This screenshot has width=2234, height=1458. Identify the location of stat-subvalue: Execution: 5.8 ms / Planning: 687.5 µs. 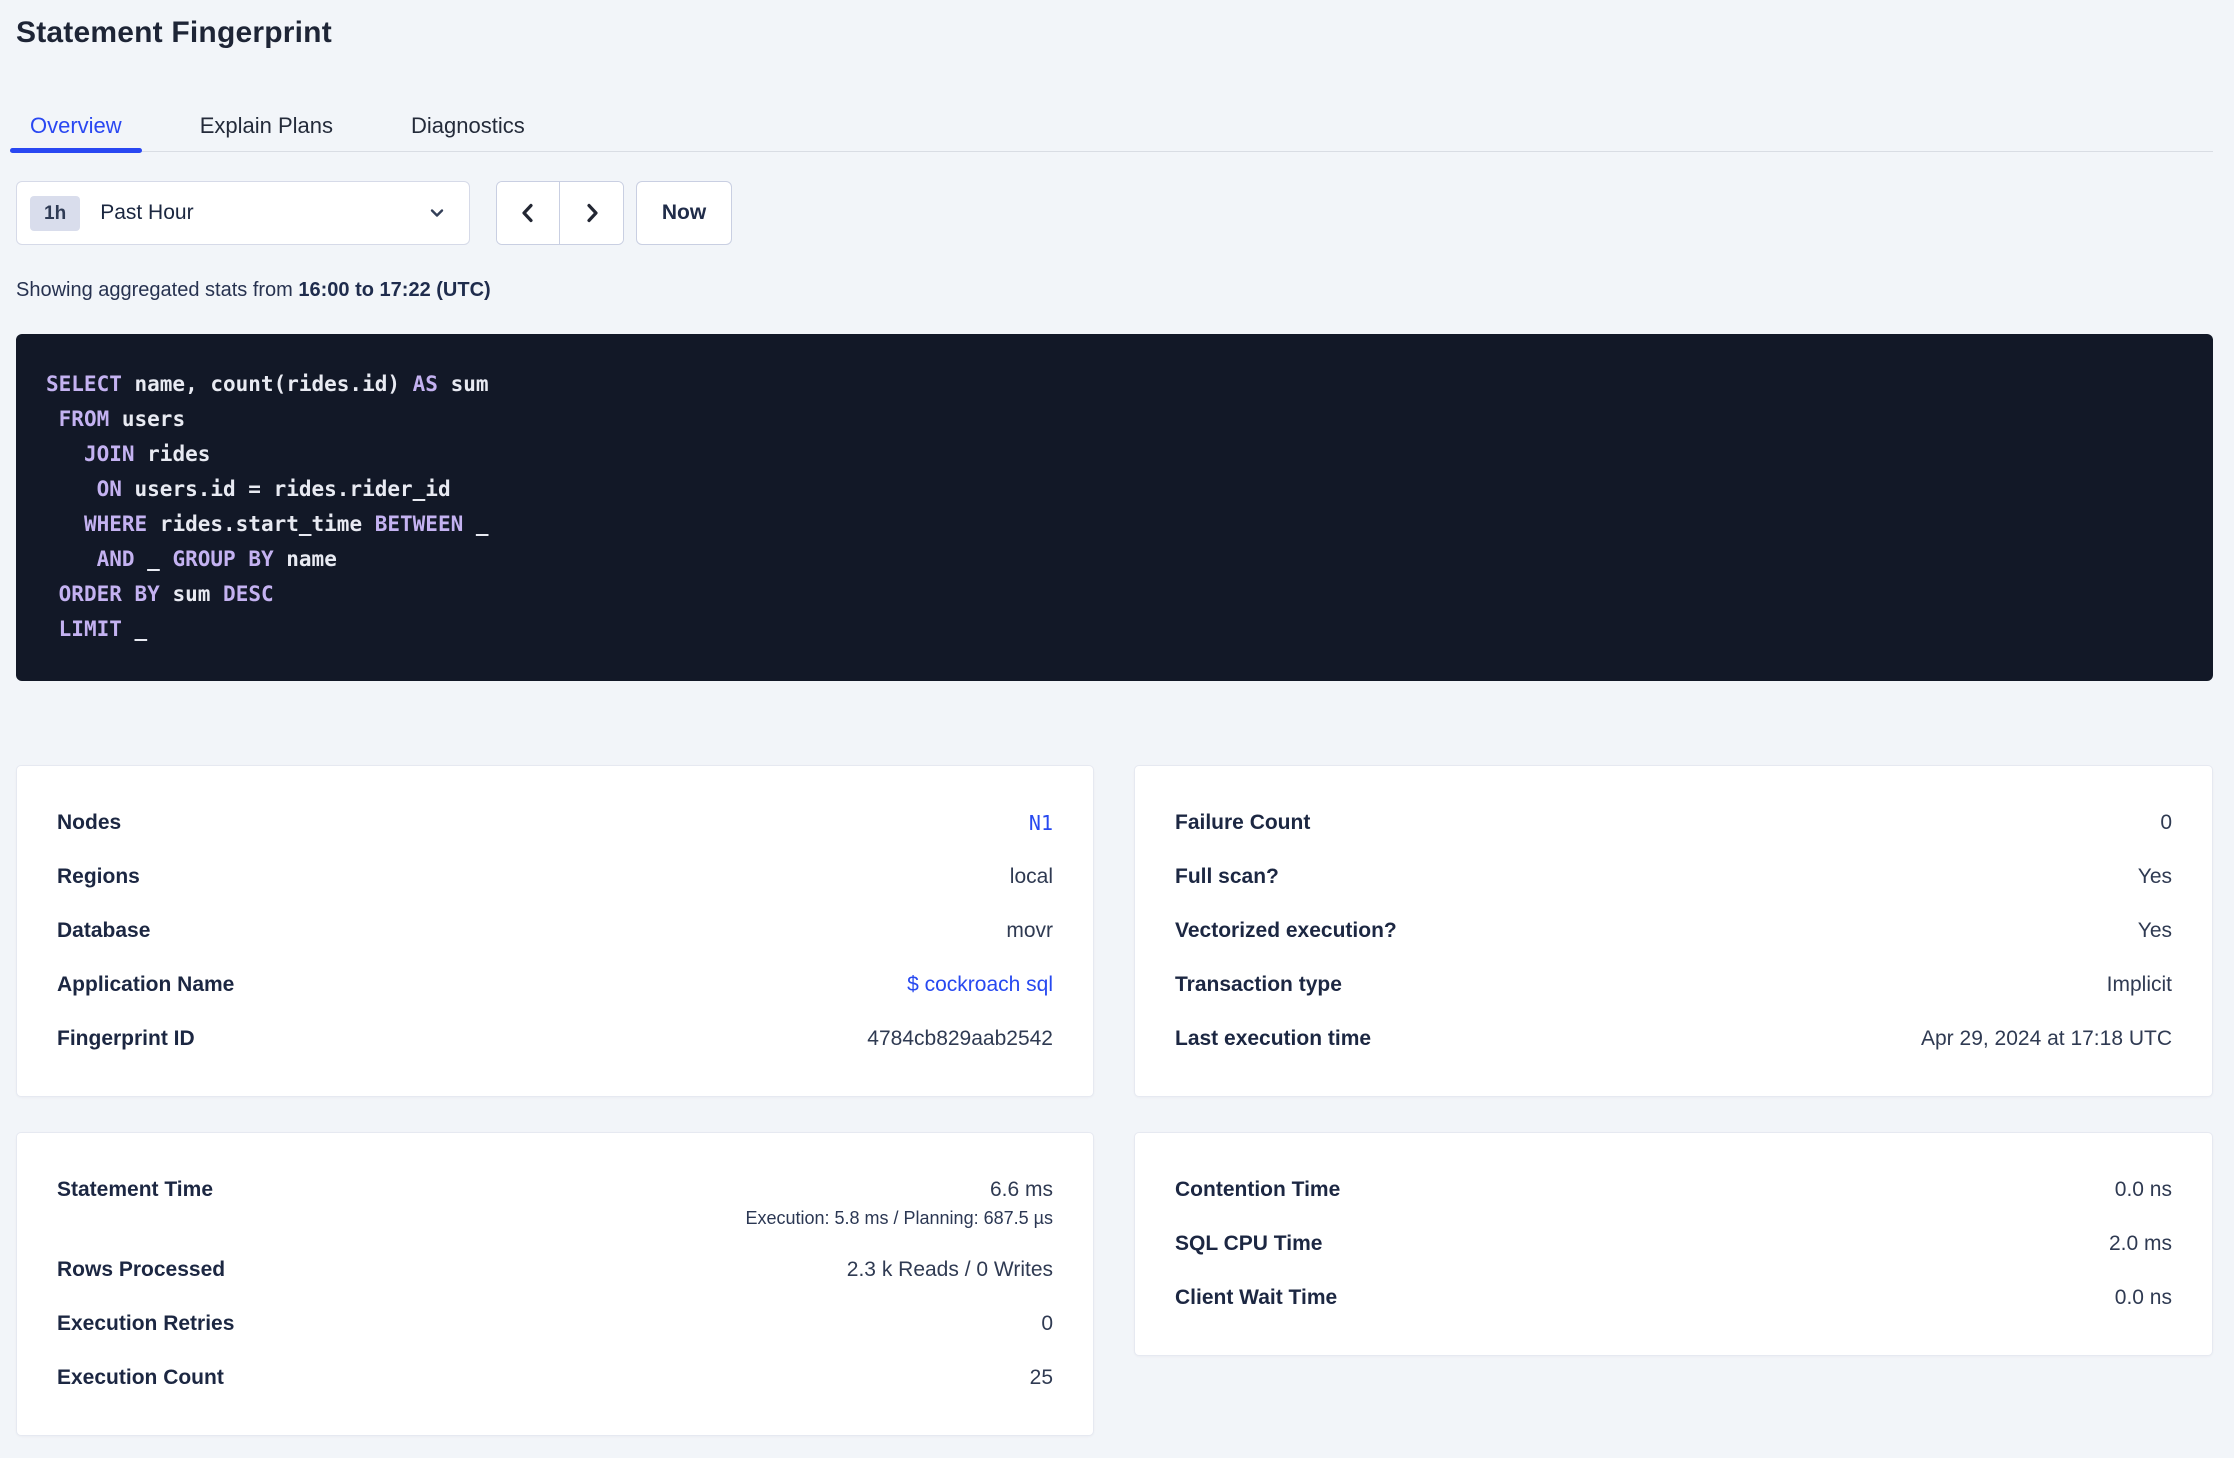
(899, 1218).